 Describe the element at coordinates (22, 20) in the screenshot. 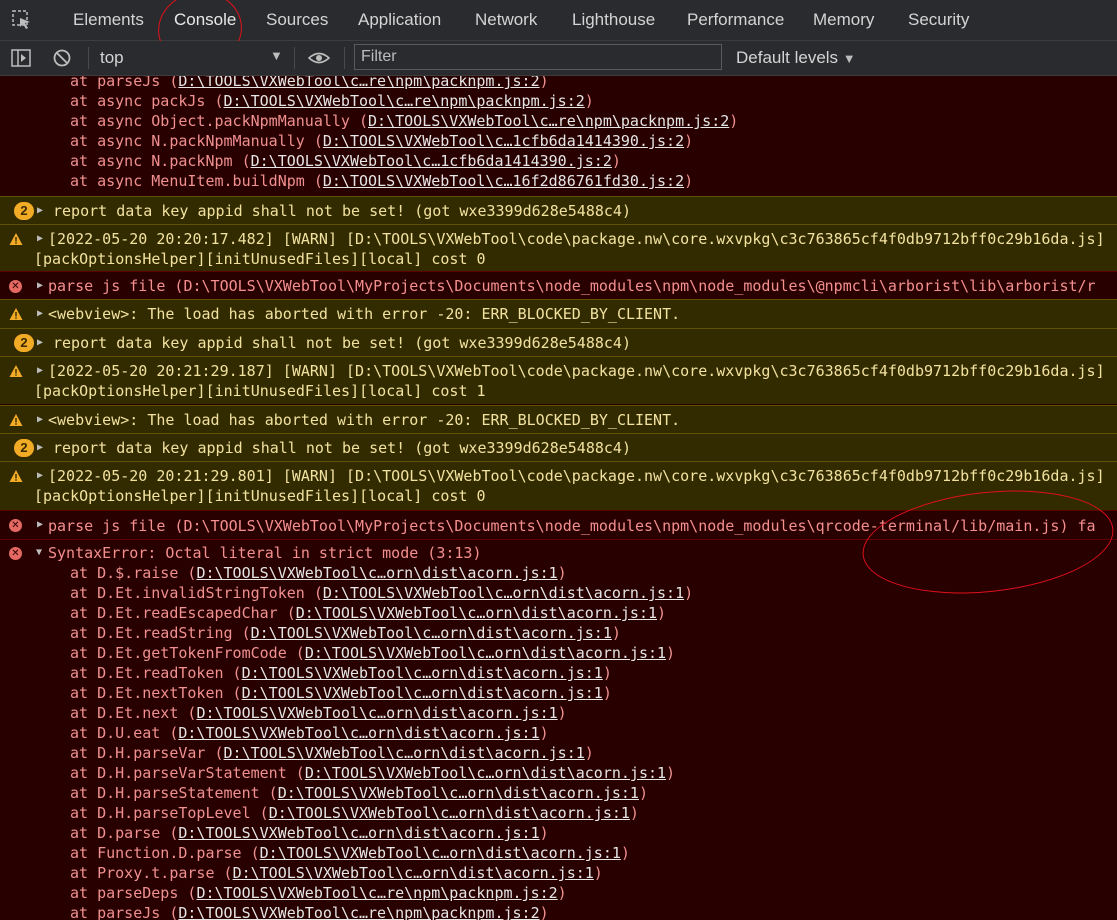

I see `inspect-element-icon` at that location.